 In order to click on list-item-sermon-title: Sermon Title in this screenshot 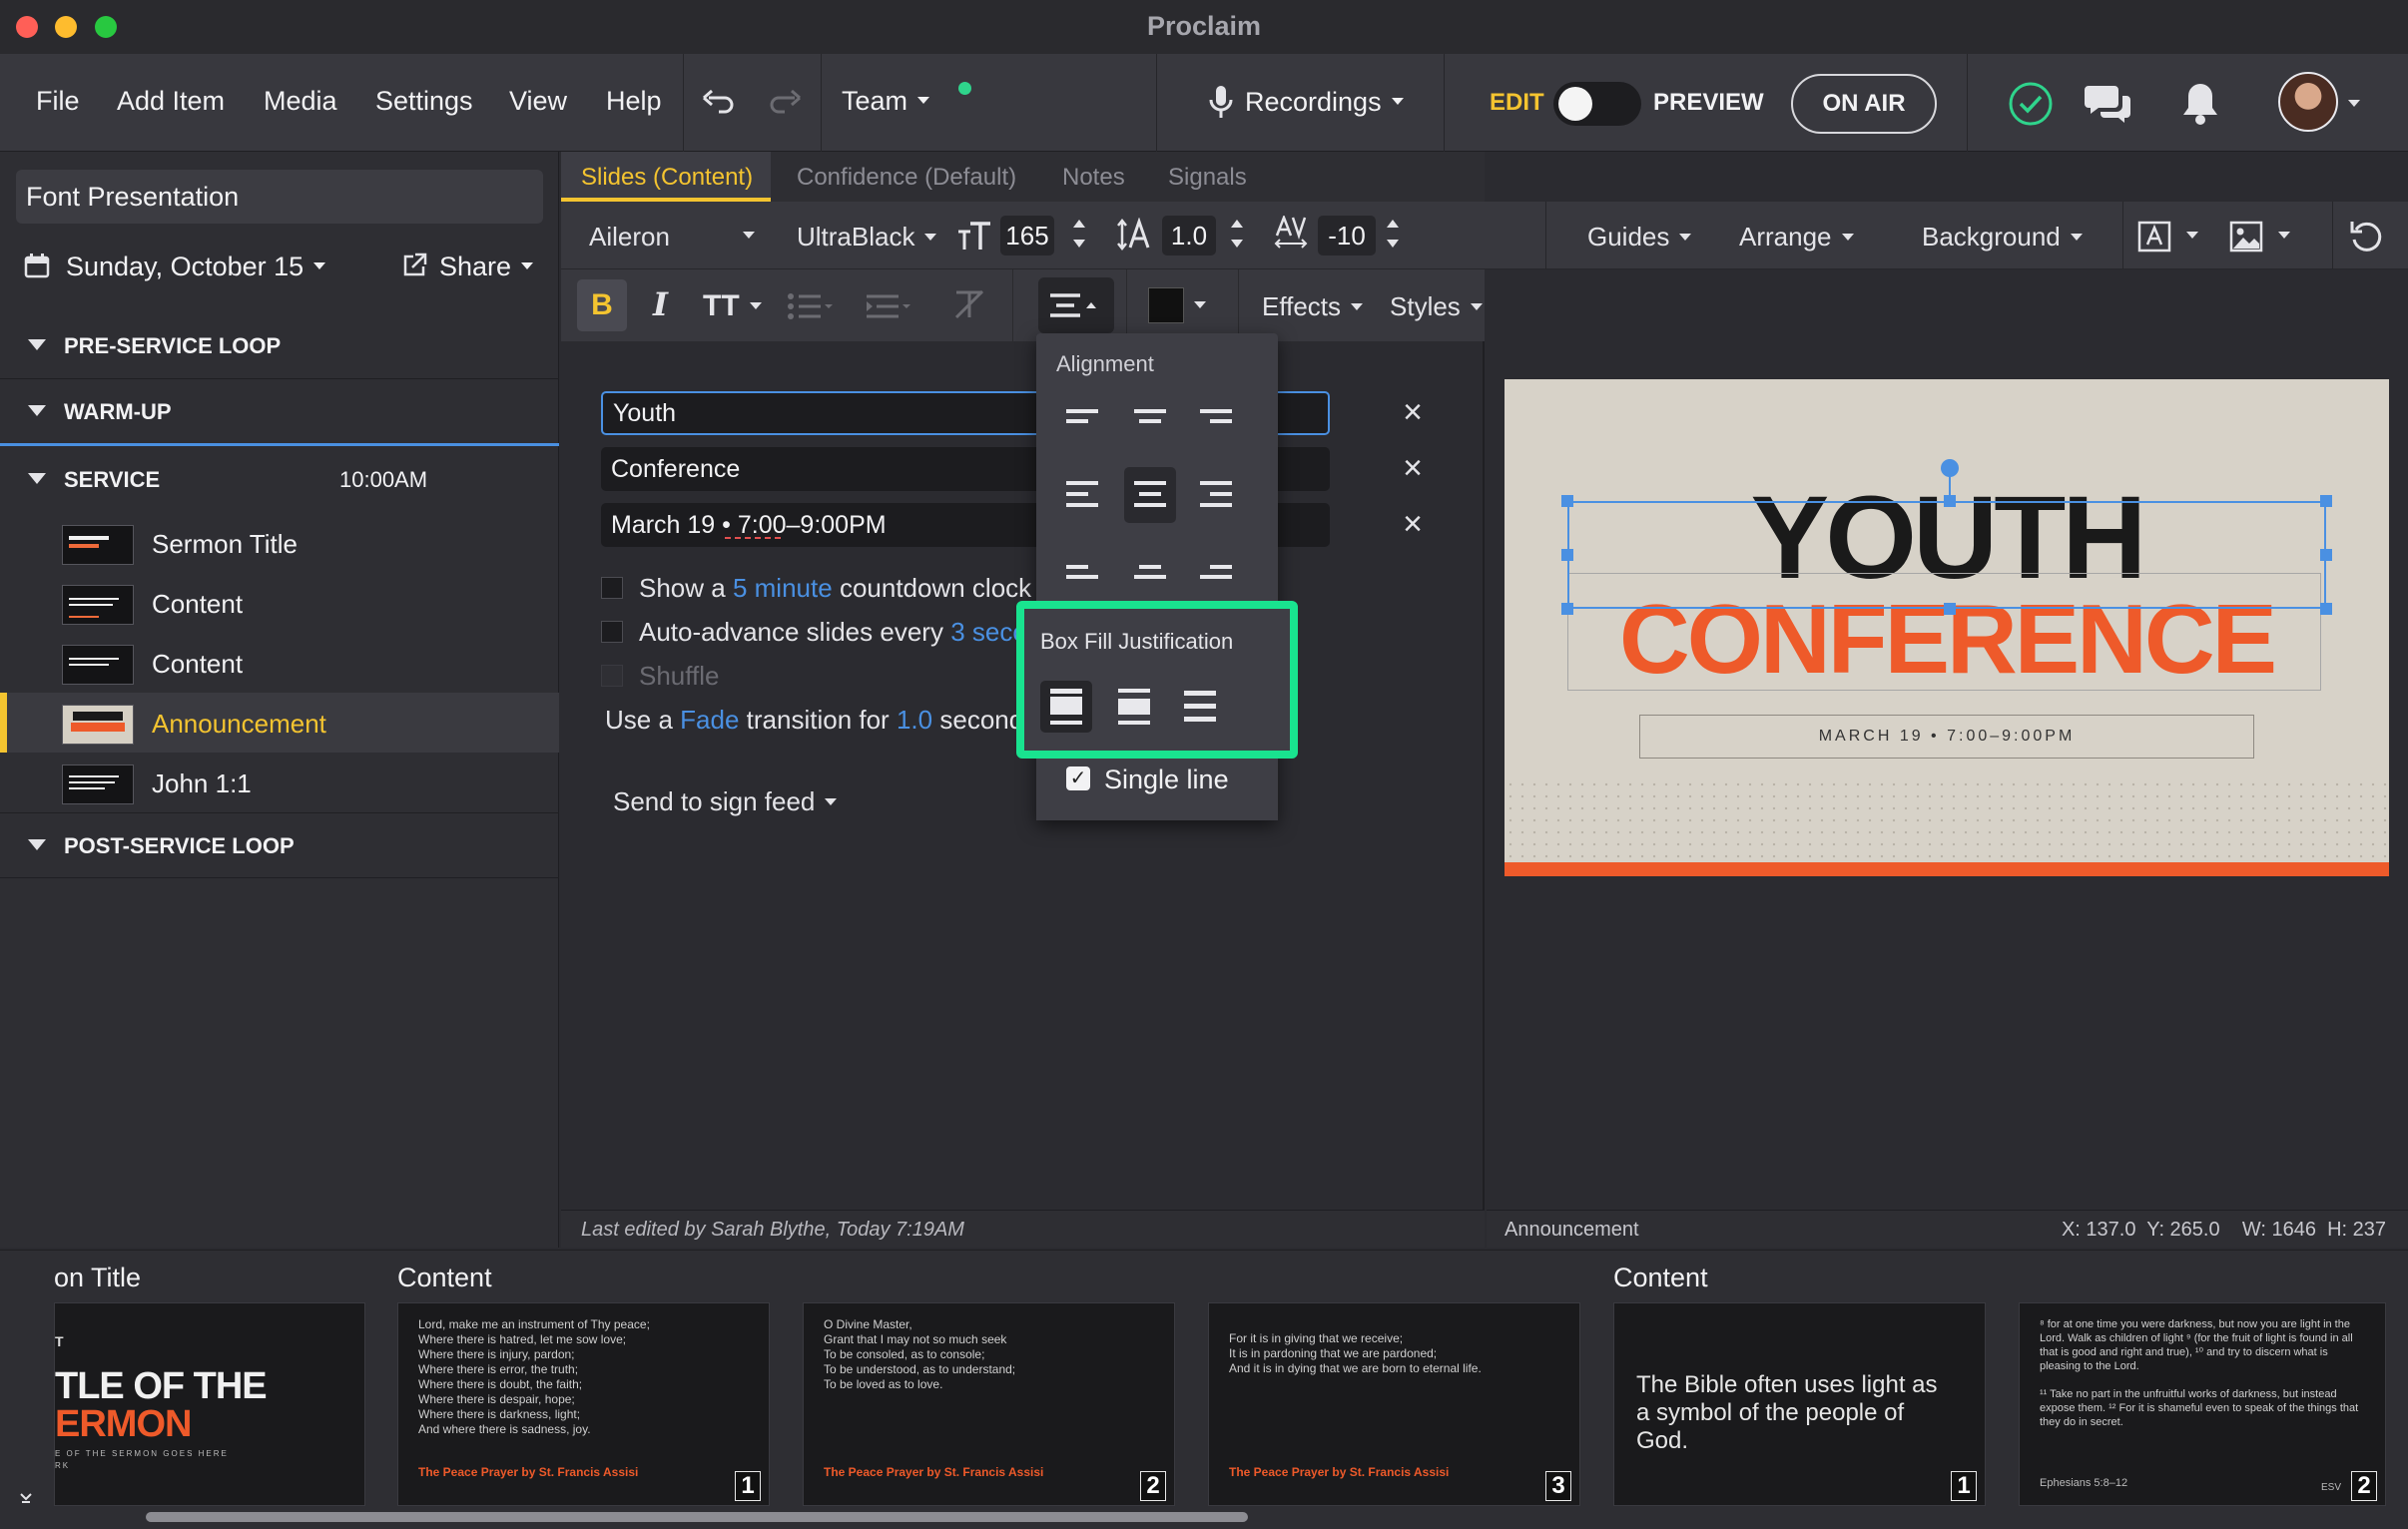, I will do `click(279, 543)`.